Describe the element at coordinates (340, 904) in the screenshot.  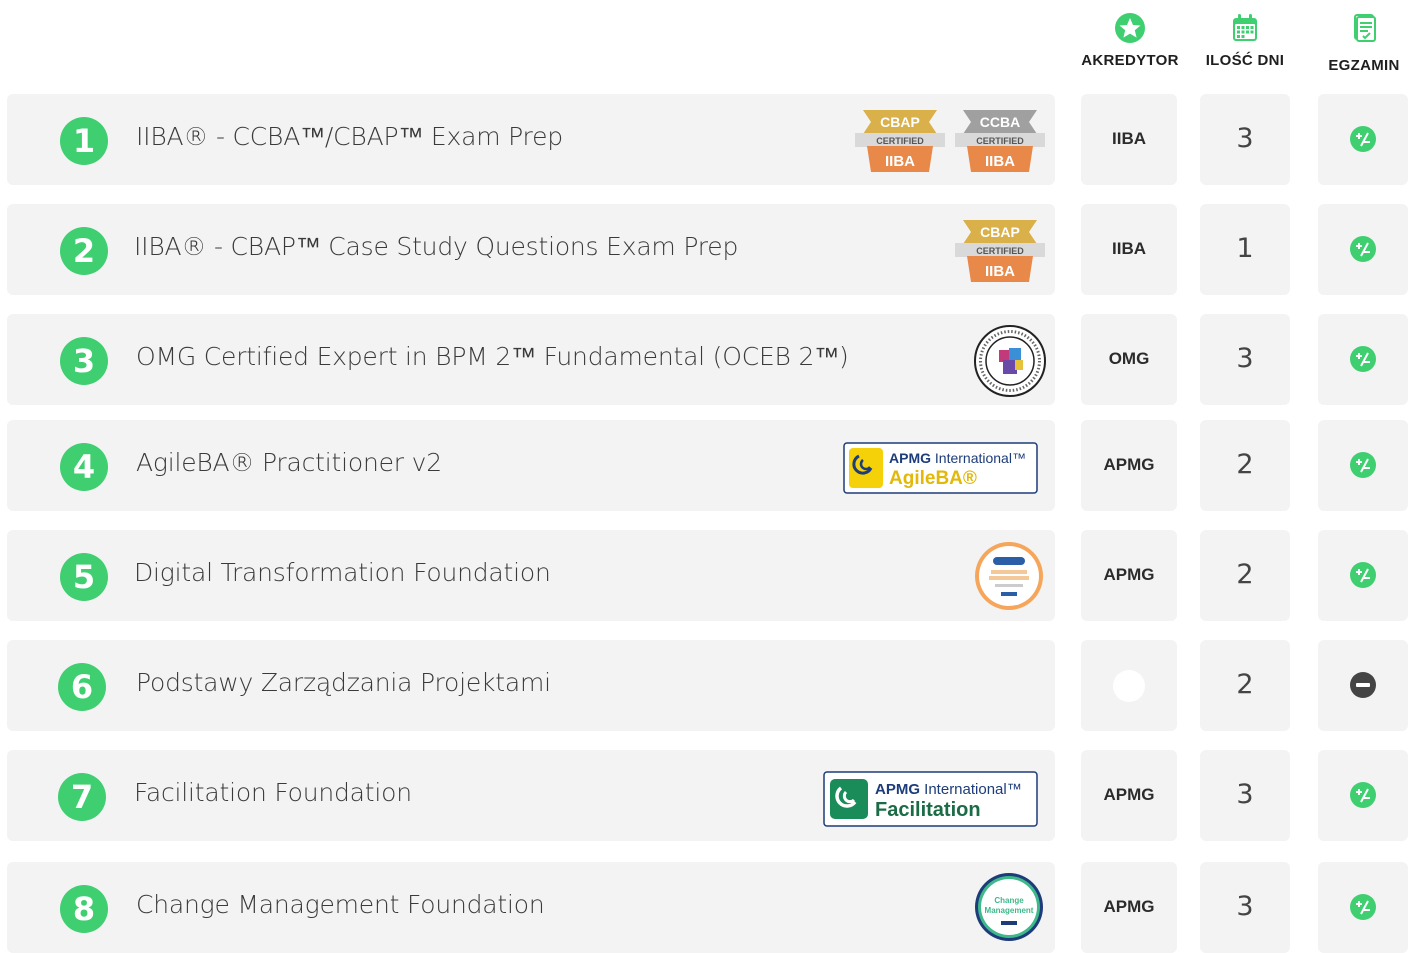
I see `course-title: Change Management Foundation` at that location.